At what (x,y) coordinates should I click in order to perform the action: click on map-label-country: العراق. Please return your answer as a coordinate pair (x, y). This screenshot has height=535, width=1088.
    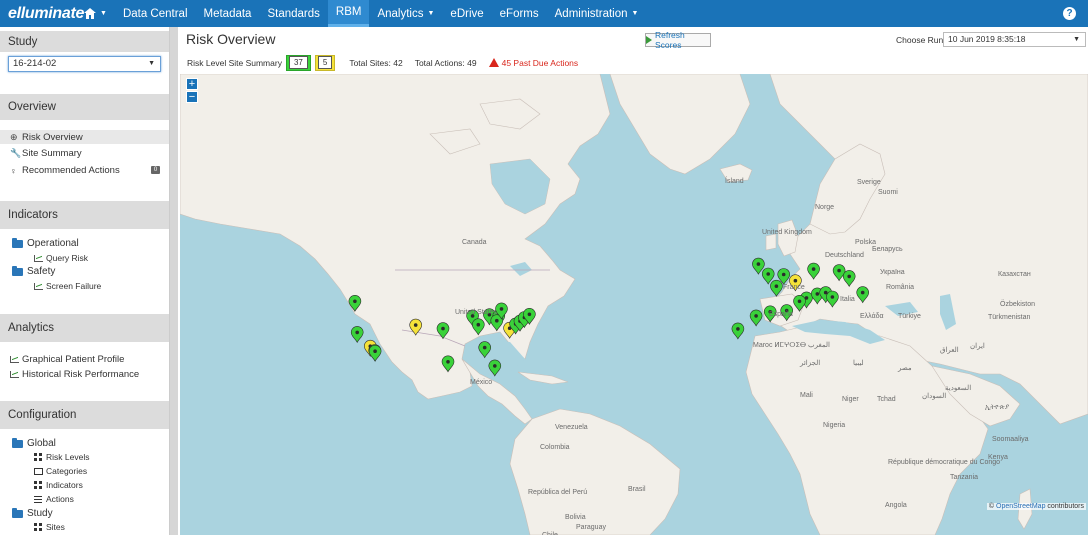
    Looking at the image, I should click on (949, 350).